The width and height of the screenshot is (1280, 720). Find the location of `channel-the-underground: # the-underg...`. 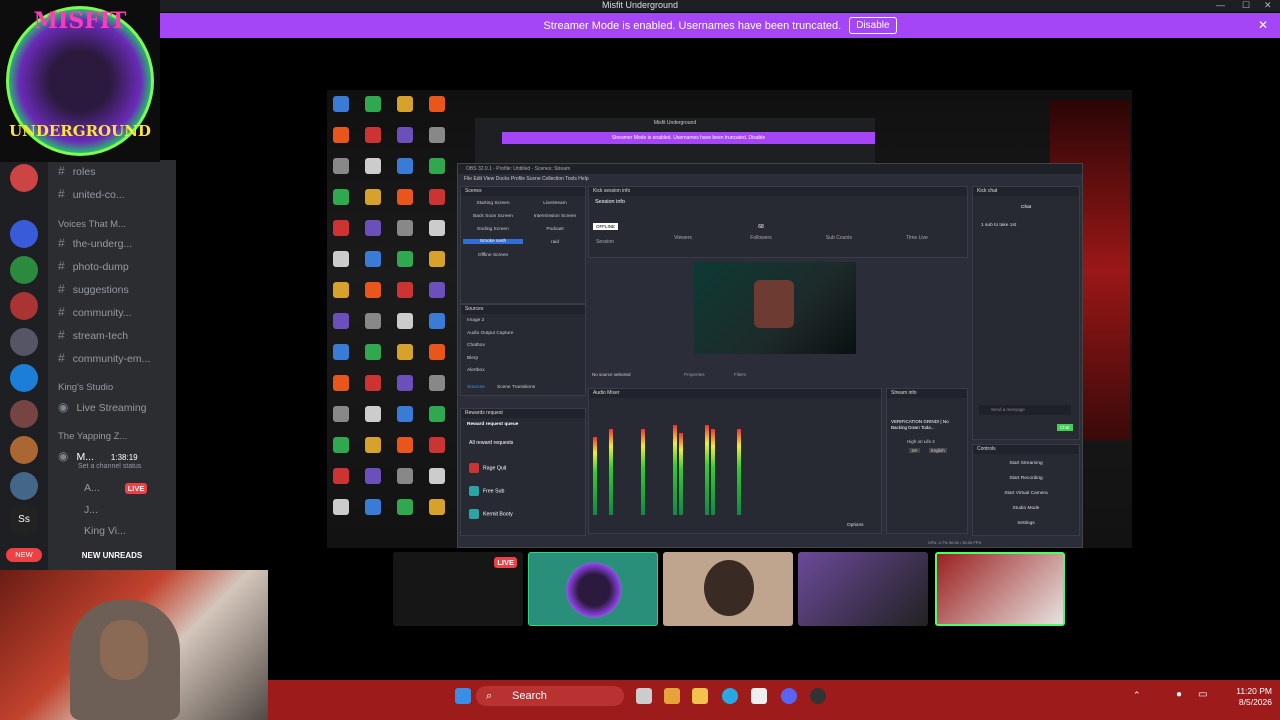

channel-the-underground: # the-underg... is located at coordinates (95, 243).